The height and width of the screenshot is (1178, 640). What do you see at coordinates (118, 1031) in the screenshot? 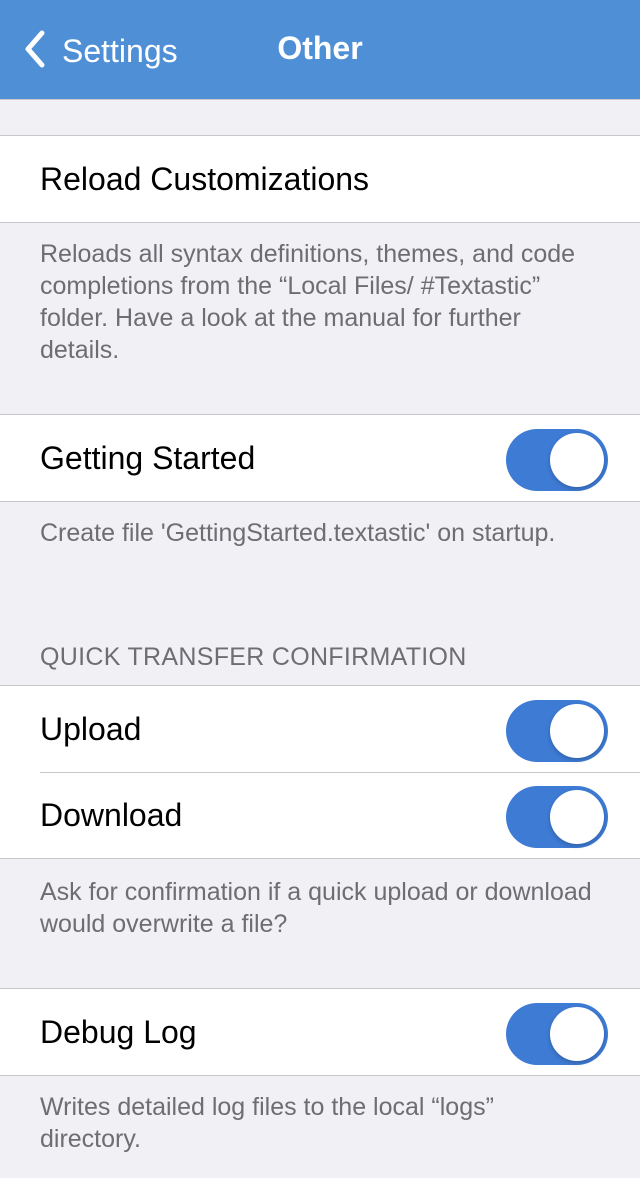
I see `debug-log-label: Debug Log` at bounding box center [118, 1031].